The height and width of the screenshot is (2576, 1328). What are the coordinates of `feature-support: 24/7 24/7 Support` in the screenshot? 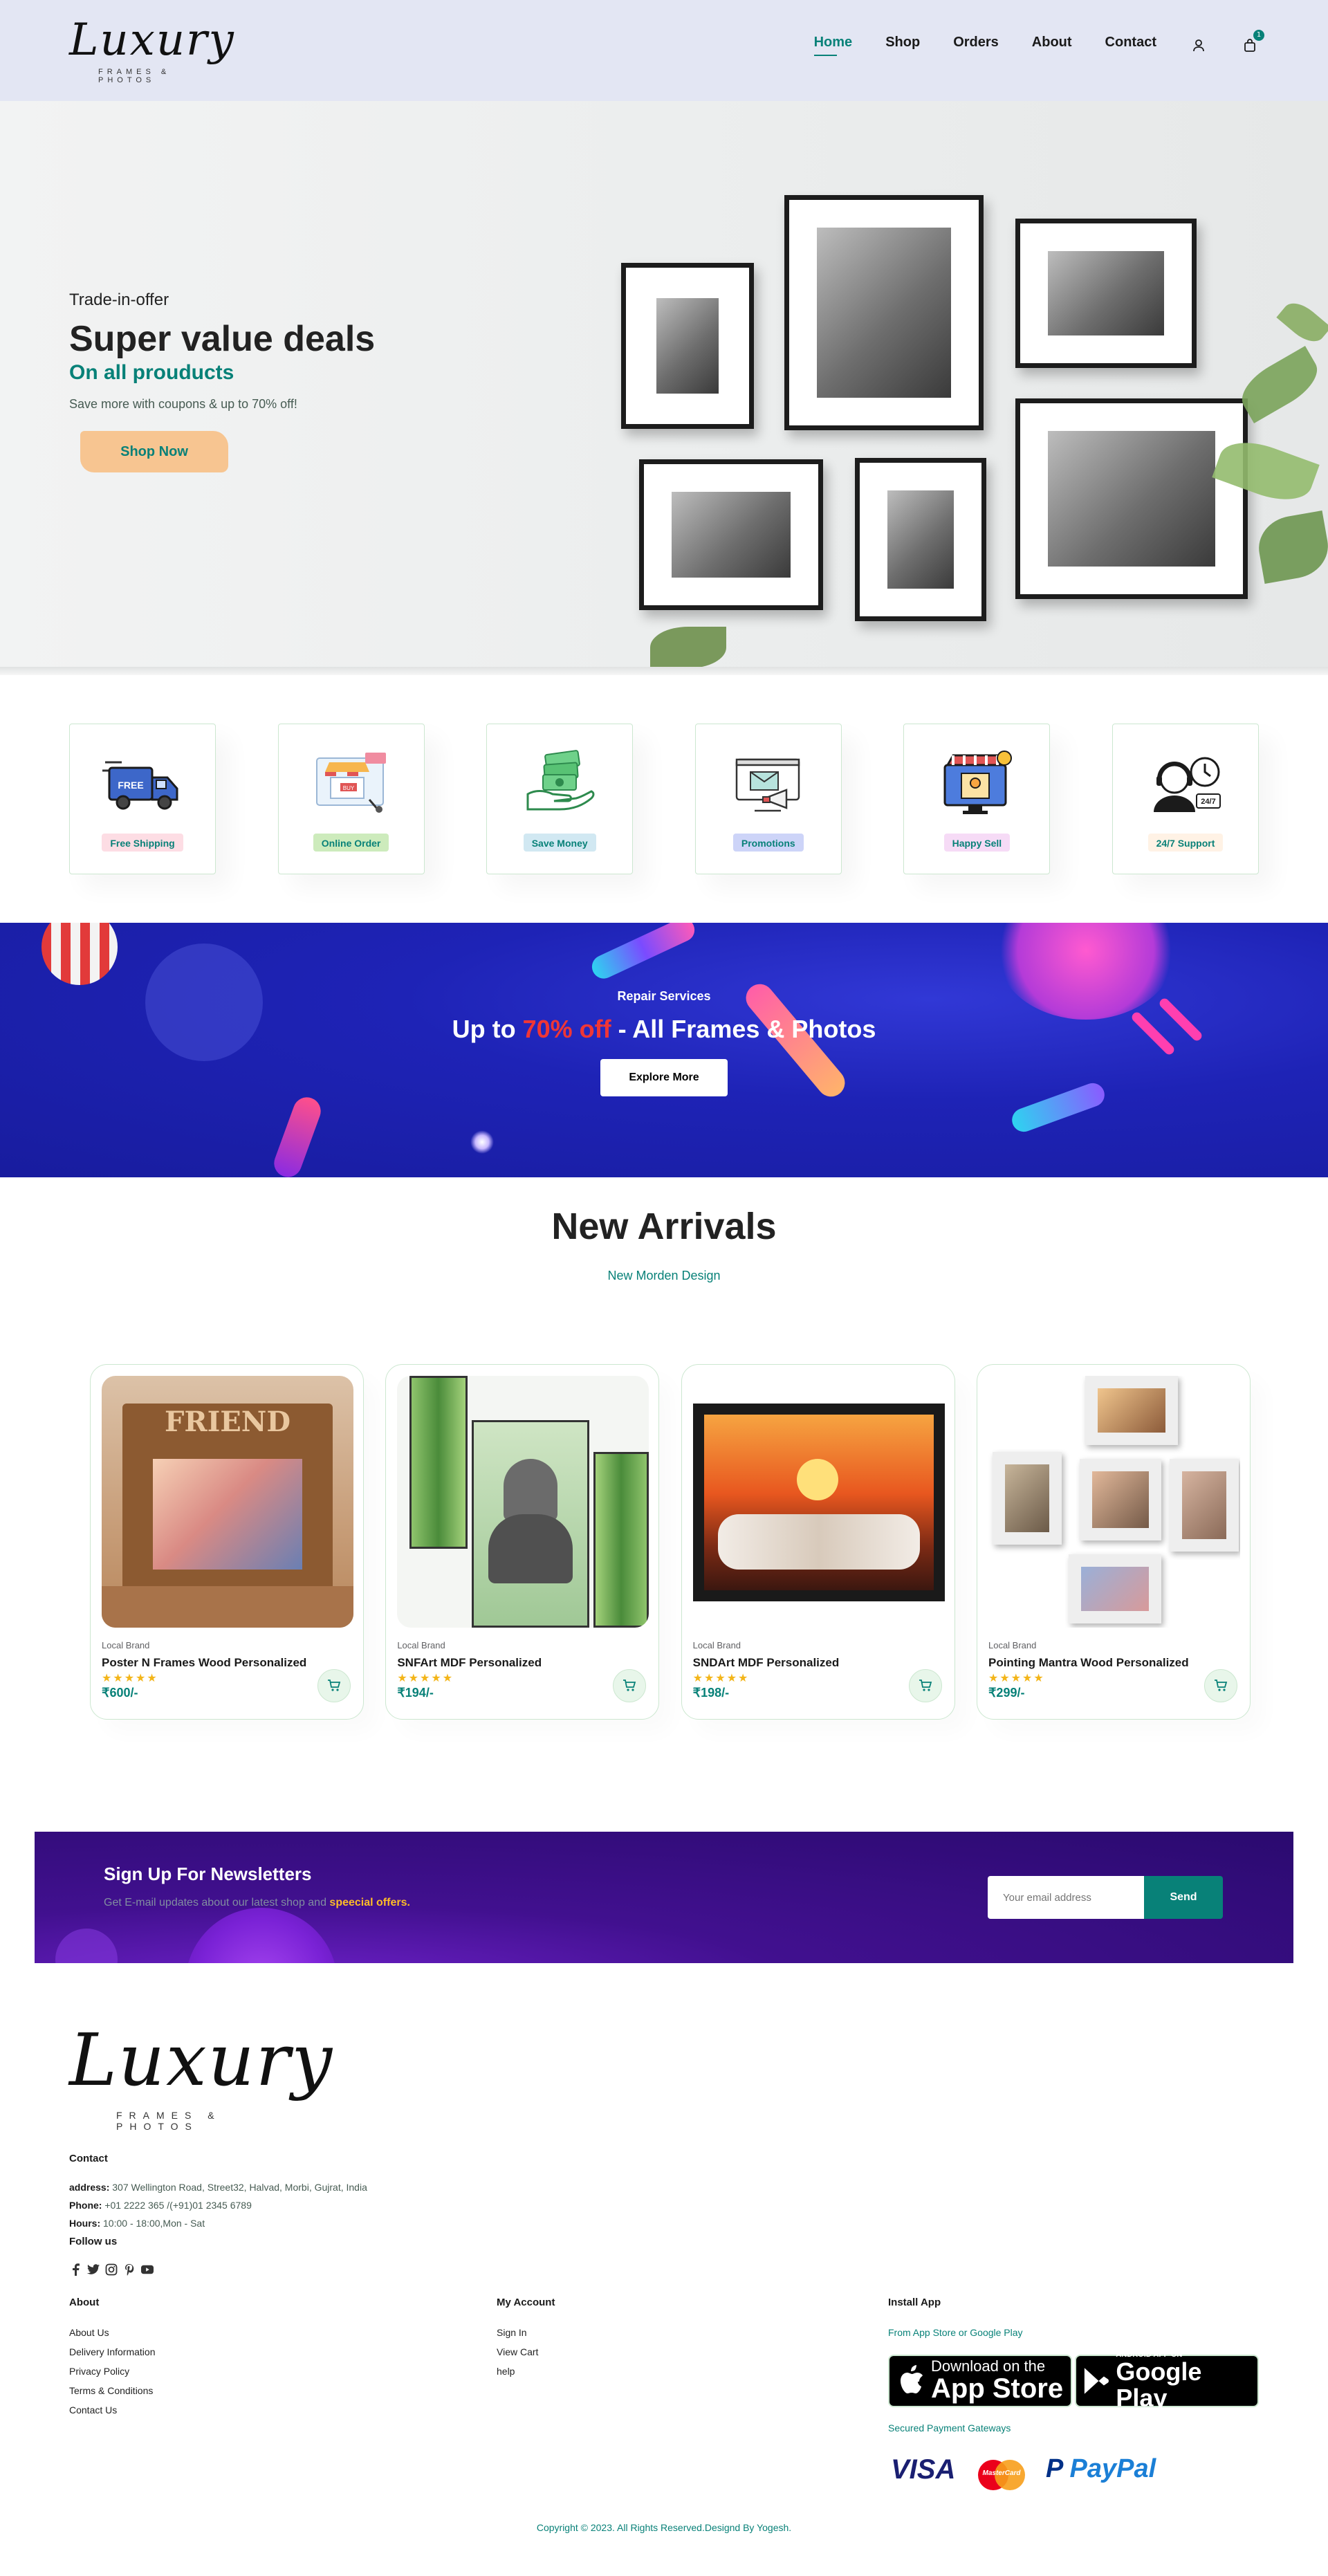 It's located at (1185, 799).